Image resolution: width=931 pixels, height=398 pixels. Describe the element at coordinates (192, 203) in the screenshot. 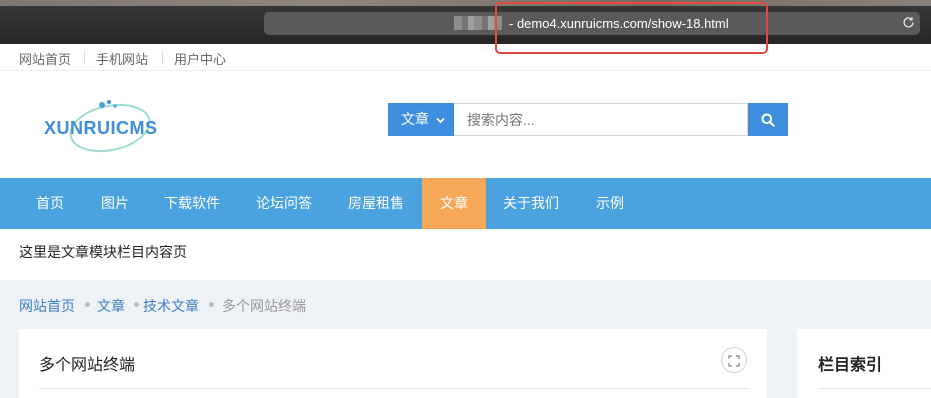

I see `nav-item-downloads: 下载软件` at that location.